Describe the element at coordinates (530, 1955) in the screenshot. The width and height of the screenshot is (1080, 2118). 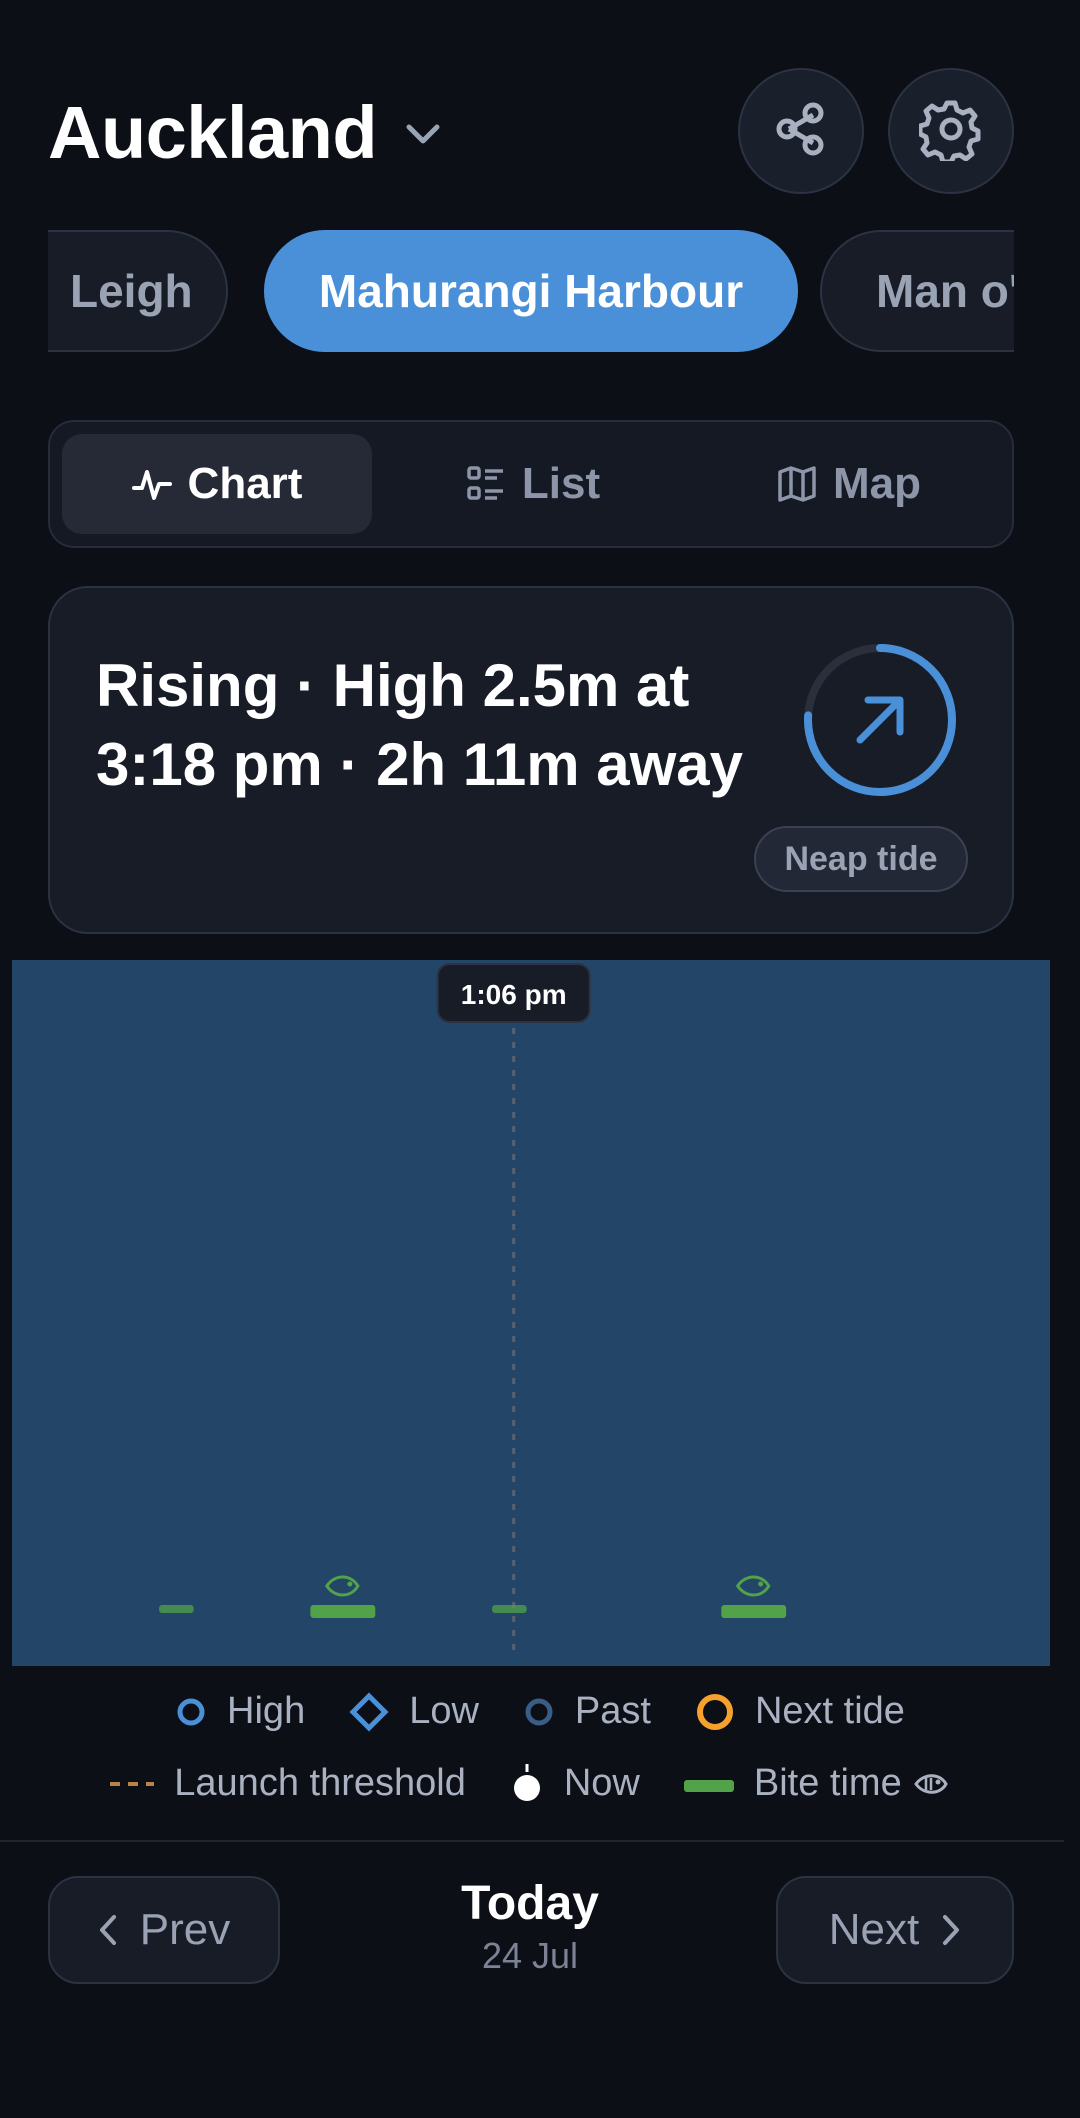
I see `day-date: 24 Jul` at that location.